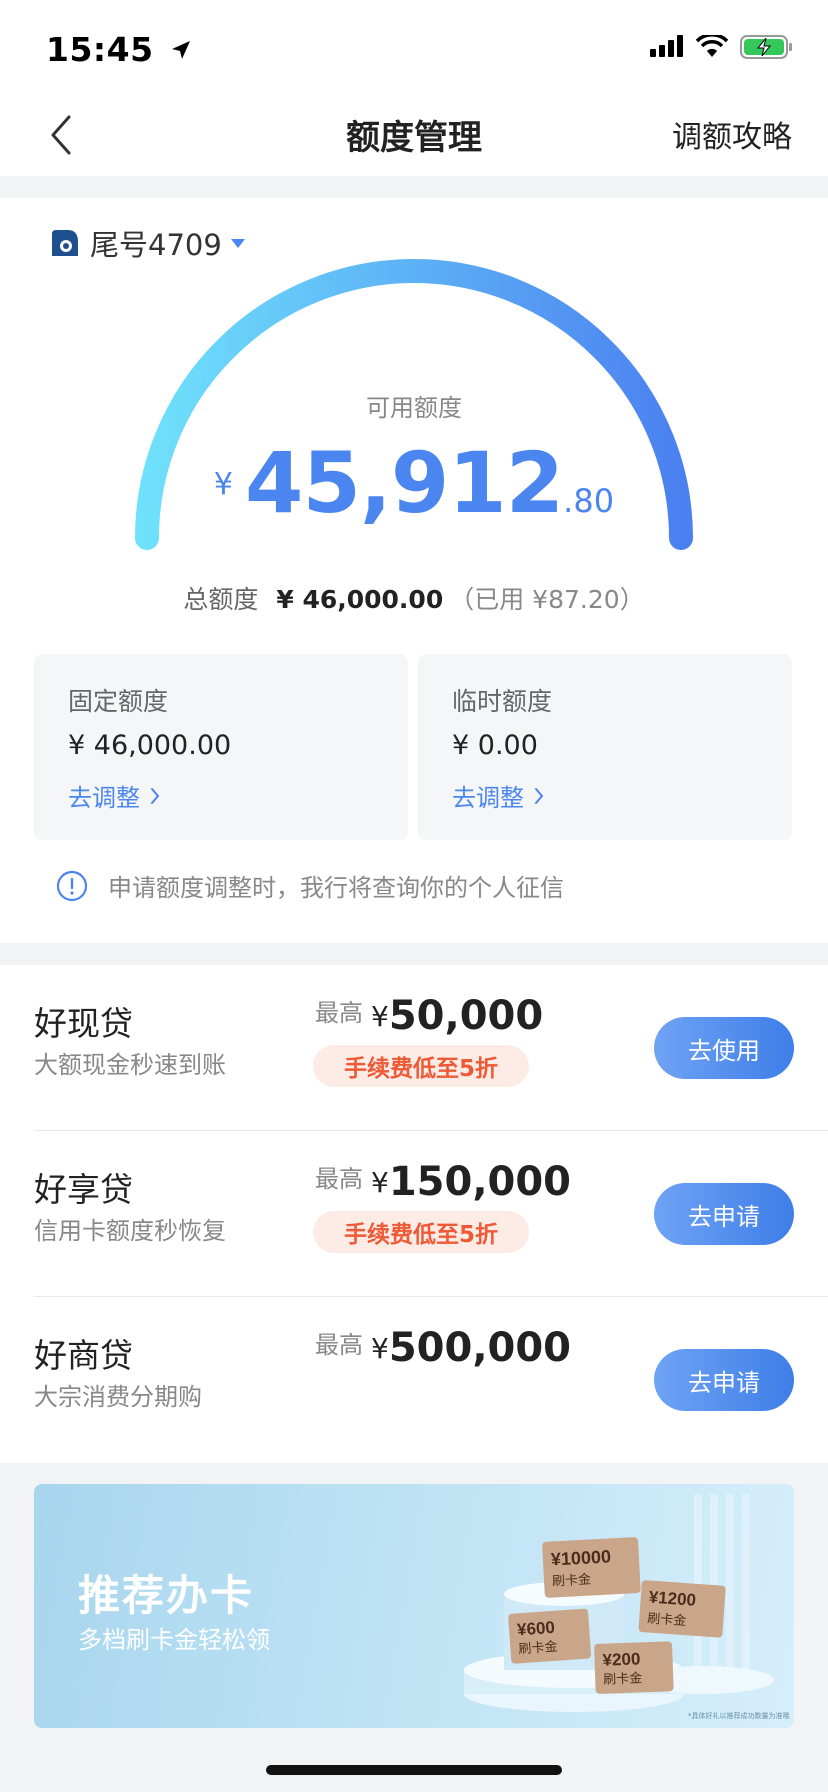  I want to click on total-limit-label: 总额度, so click(221, 599).